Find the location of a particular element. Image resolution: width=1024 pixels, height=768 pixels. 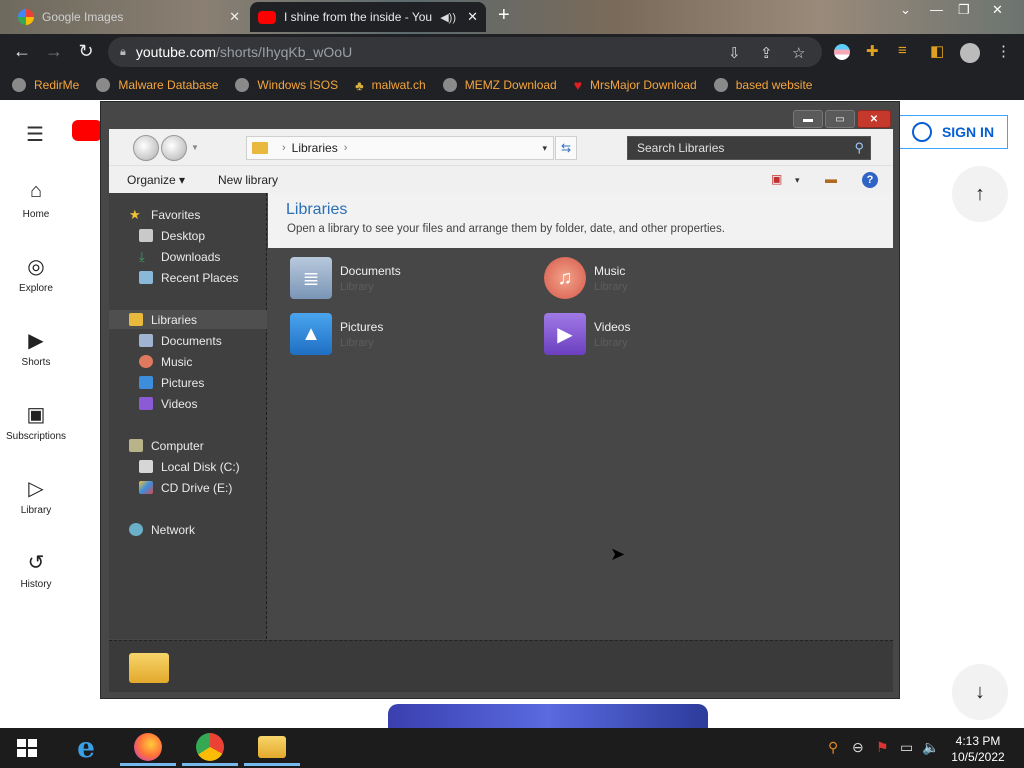

arrow-down-icon: ↓ is located at coordinates (980, 691).